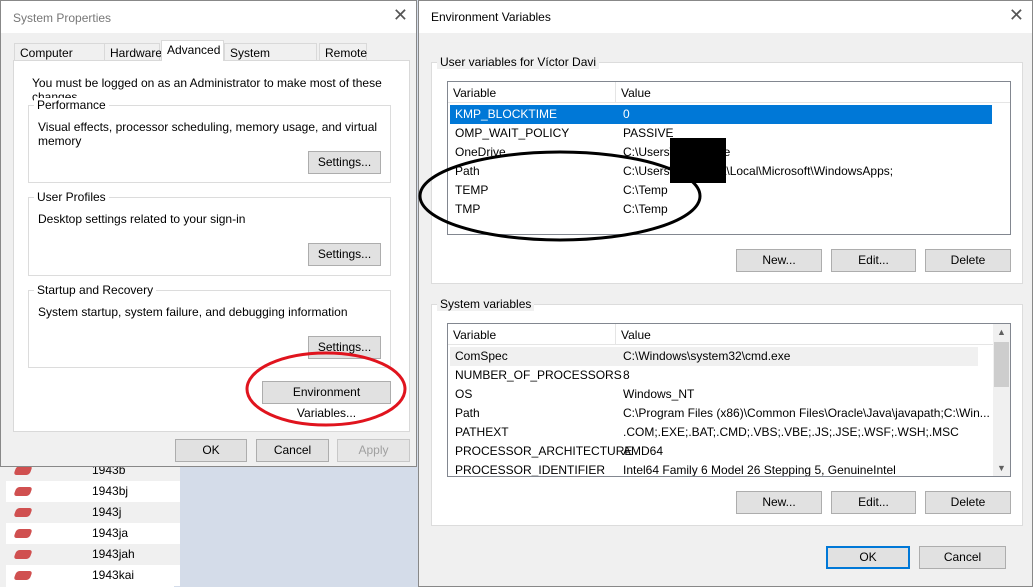 This screenshot has width=1033, height=587. What do you see at coordinates (326, 389) in the screenshot?
I see `red-annotation-ellipse` at bounding box center [326, 389].